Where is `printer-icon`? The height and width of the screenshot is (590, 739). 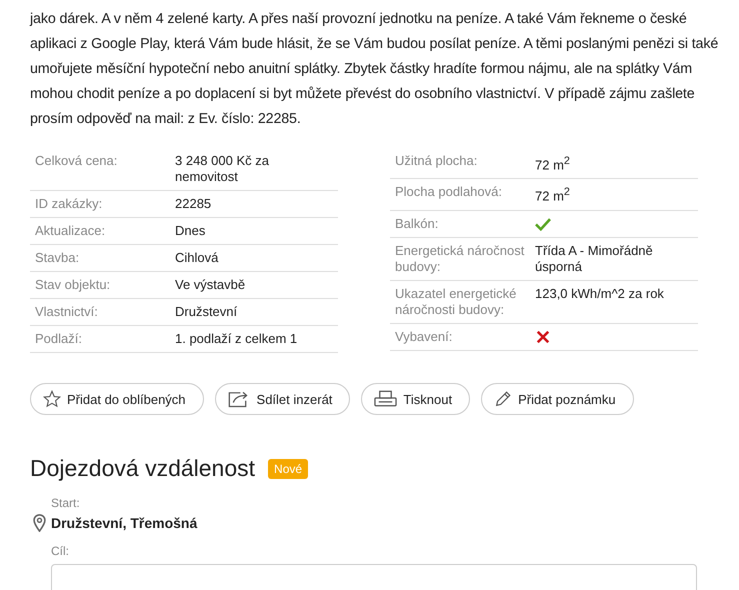 printer-icon is located at coordinates (386, 399).